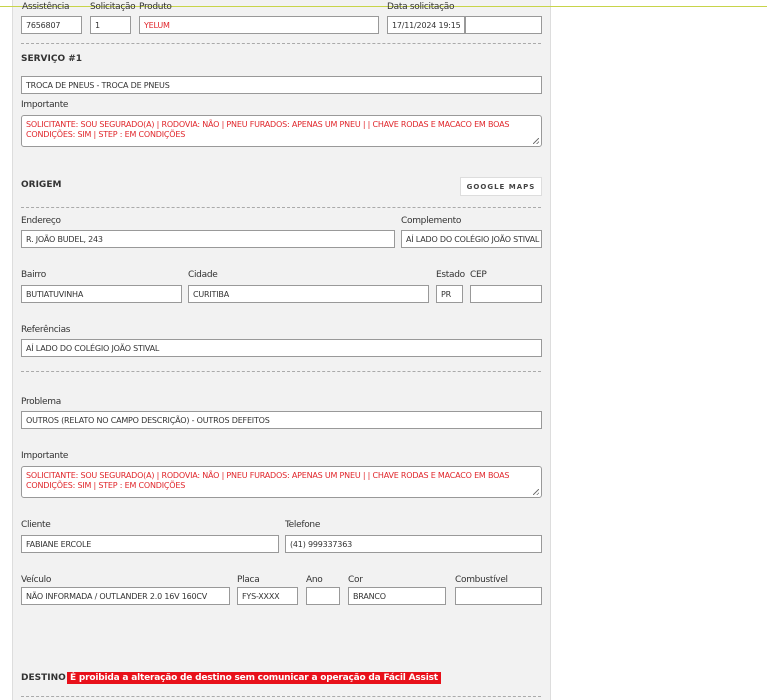 This screenshot has height=700, width=767. Describe the element at coordinates (36, 525) in the screenshot. I see `cliente-label: Cliente` at that location.